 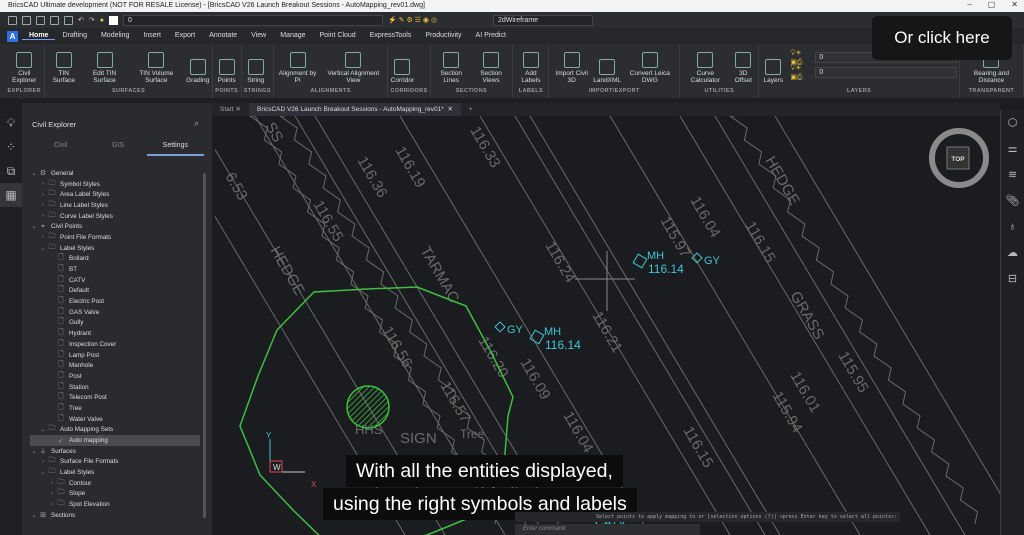 I want to click on tree-item-water-valve: 🗋︎ Water Valve, so click(x=115, y=419).